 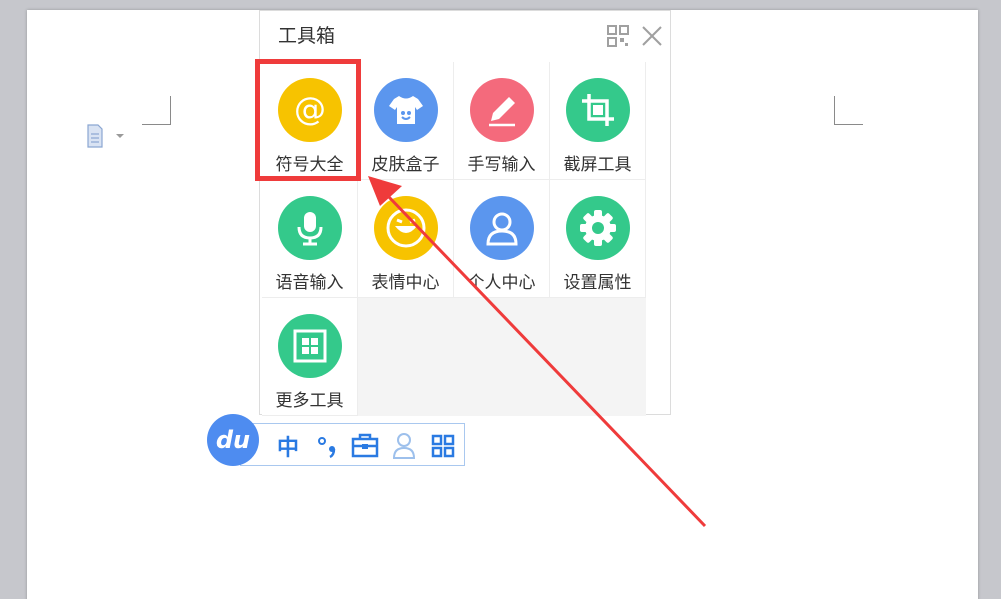 I want to click on tool-personal-center: 个人中心, so click(x=502, y=239).